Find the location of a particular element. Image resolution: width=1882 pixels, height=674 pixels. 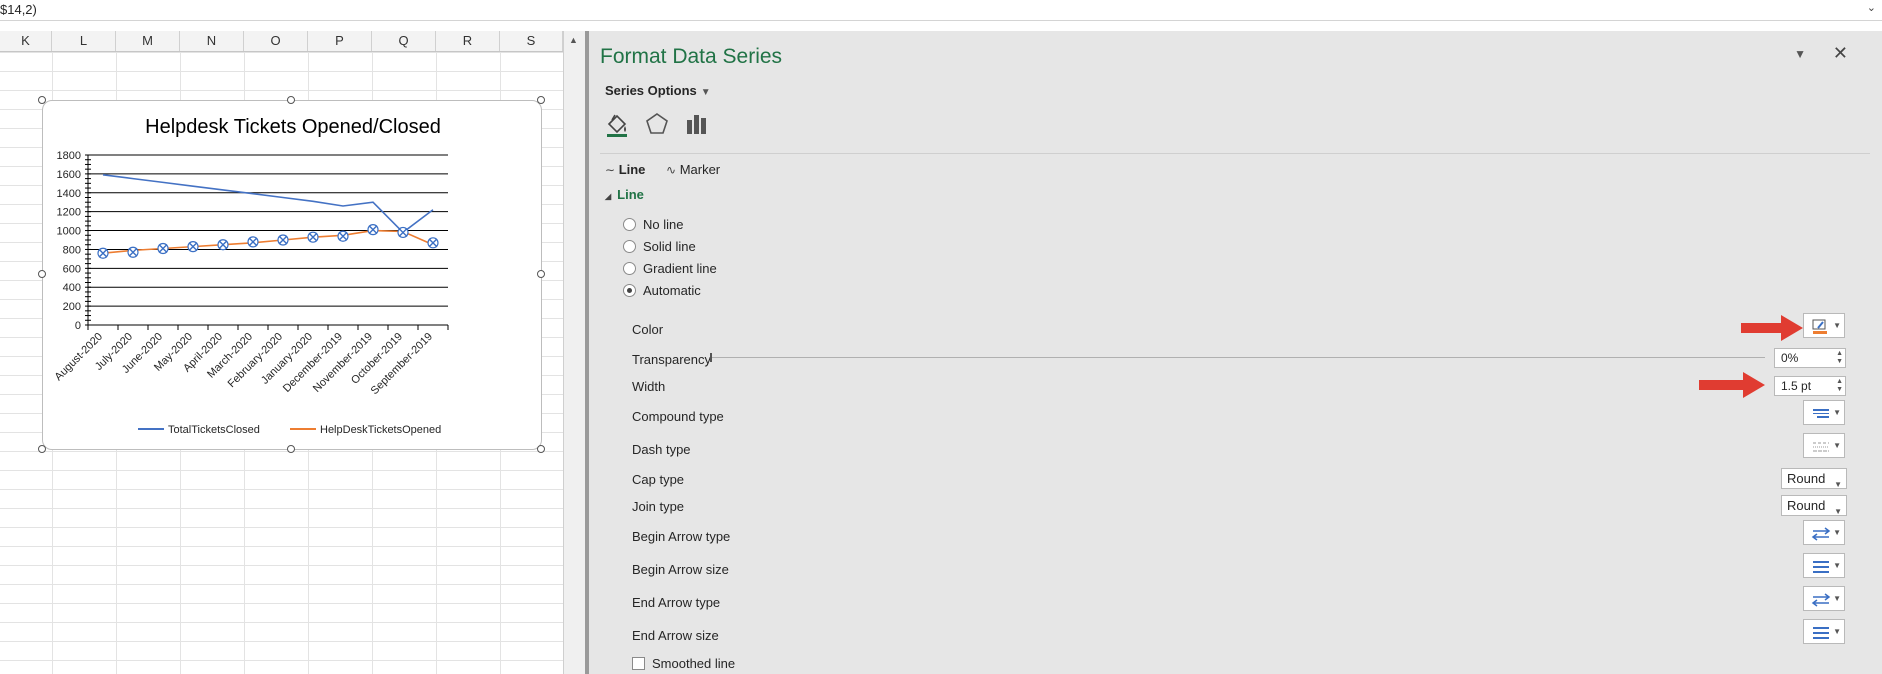

vertical-scrollbar: ▲ is located at coordinates (574, 352).